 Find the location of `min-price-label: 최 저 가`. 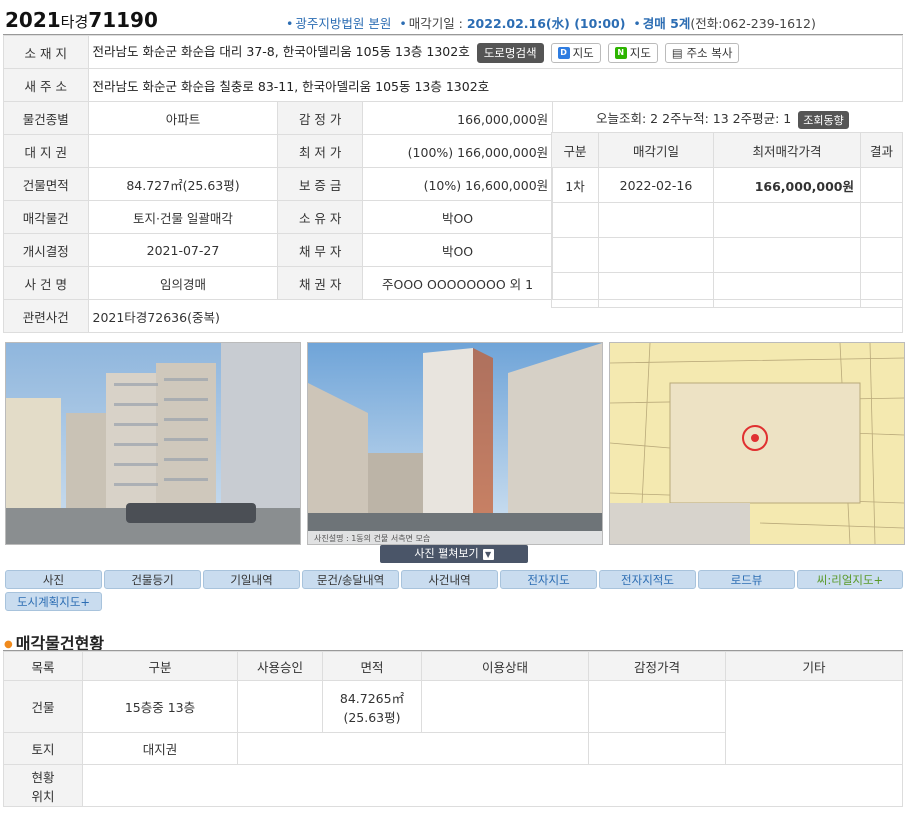

min-price-label: 최 저 가 is located at coordinates (320, 151).